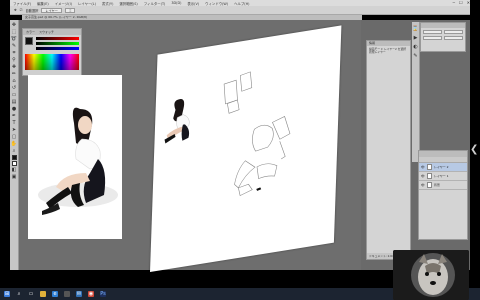 This screenshot has width=480, height=300. What do you see at coordinates (216, 3) in the screenshot?
I see `menu-window: ウィンドウ(W)` at bounding box center [216, 3].